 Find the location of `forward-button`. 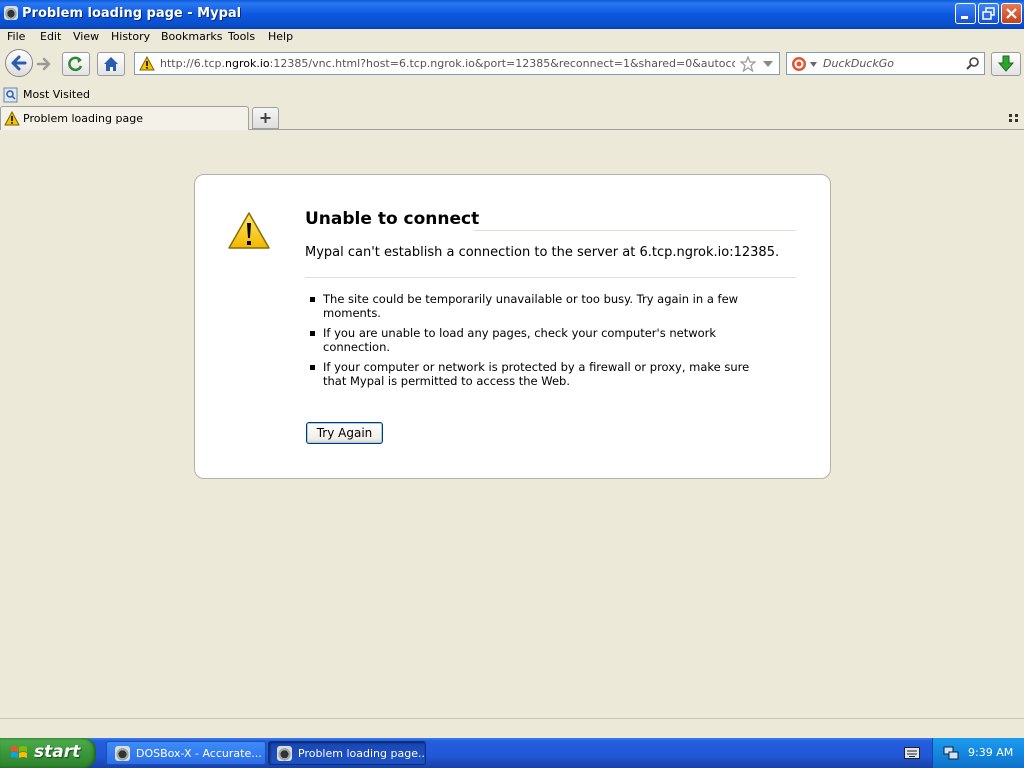

forward-button is located at coordinates (44, 64).